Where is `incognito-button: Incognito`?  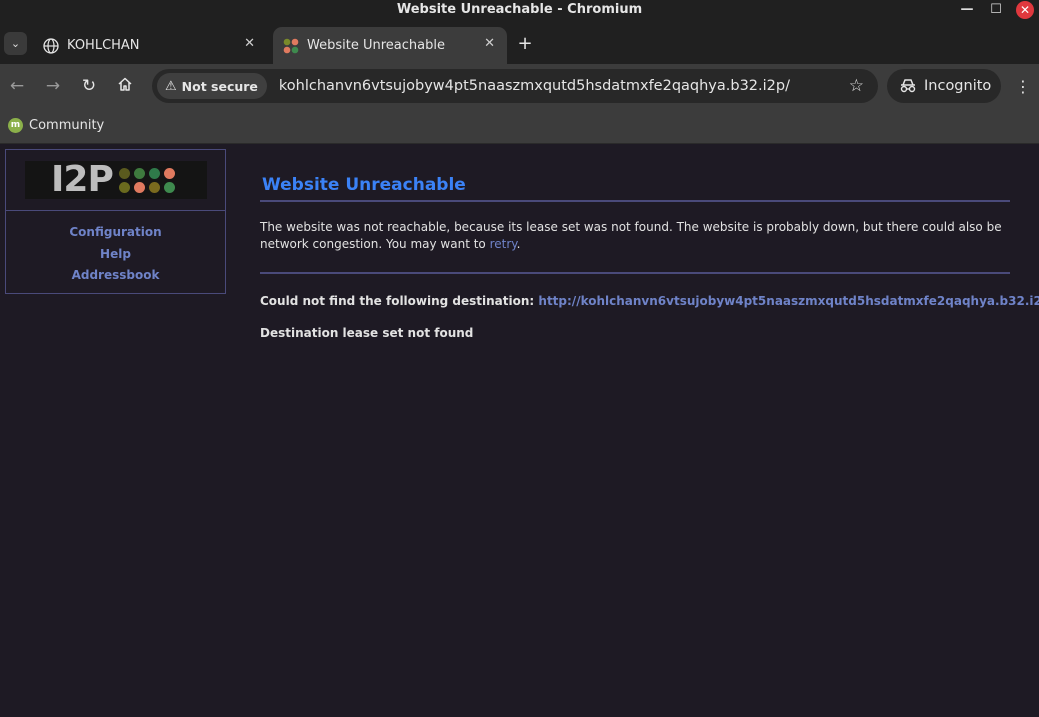 incognito-button: Incognito is located at coordinates (944, 86).